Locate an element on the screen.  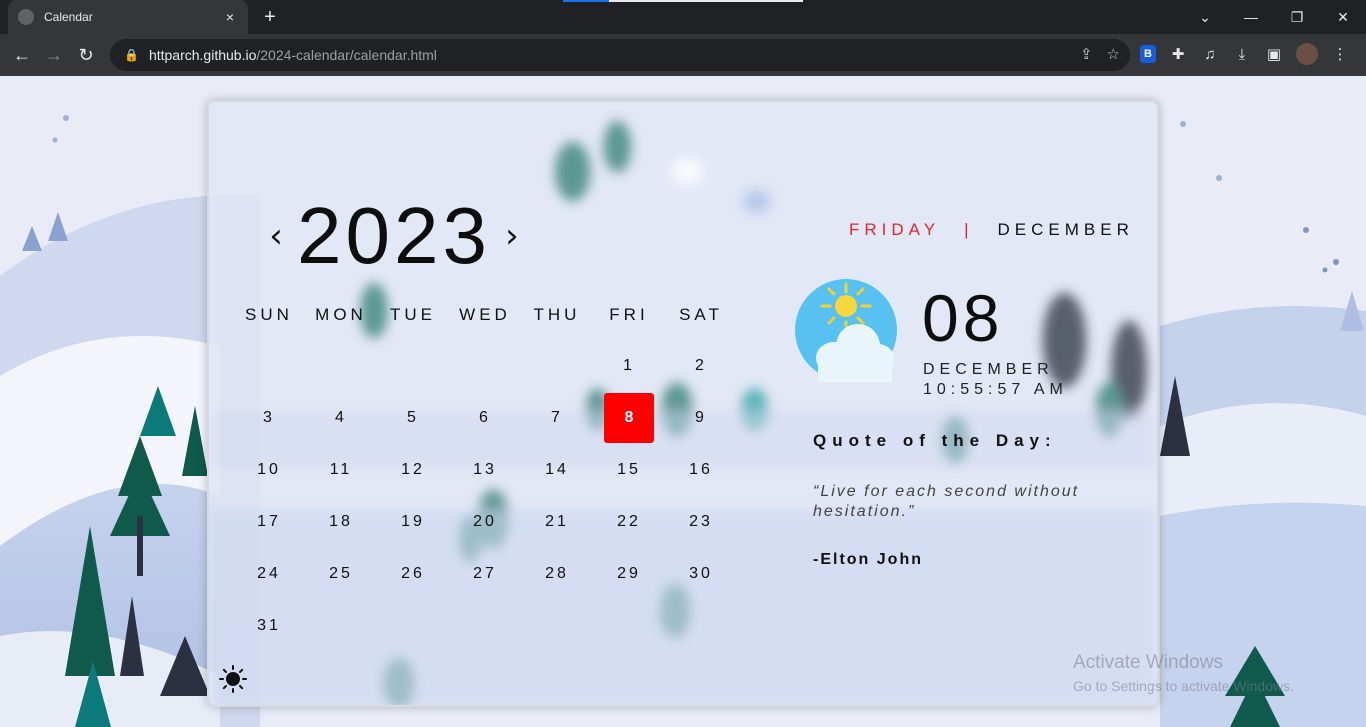
day-number: 25 is located at coordinates (341, 573).